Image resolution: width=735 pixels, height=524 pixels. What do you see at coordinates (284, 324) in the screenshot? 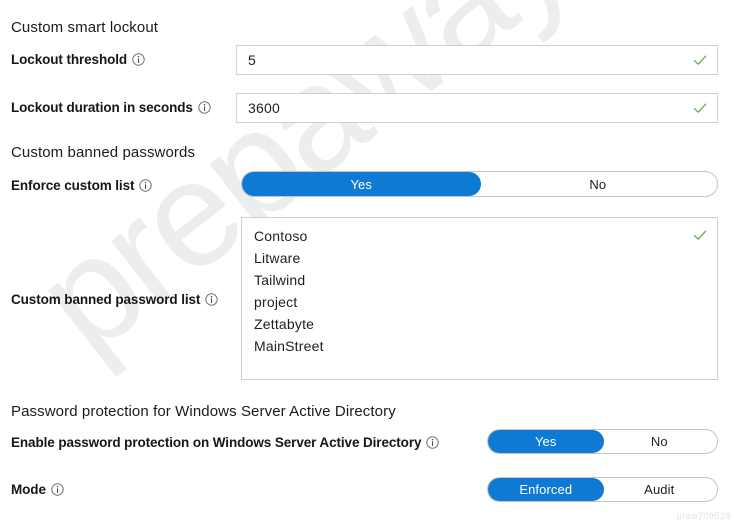
I see `list-item: Zettabyte` at bounding box center [284, 324].